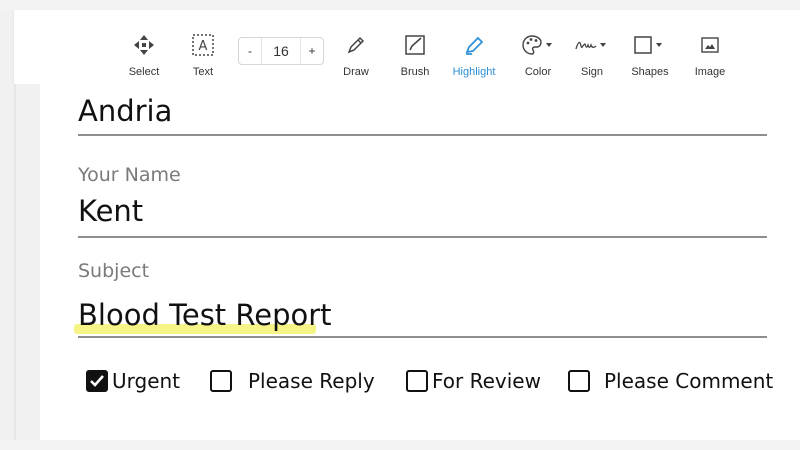 The height and width of the screenshot is (450, 800). I want to click on checkbox-urgent: Urgent, so click(133, 381).